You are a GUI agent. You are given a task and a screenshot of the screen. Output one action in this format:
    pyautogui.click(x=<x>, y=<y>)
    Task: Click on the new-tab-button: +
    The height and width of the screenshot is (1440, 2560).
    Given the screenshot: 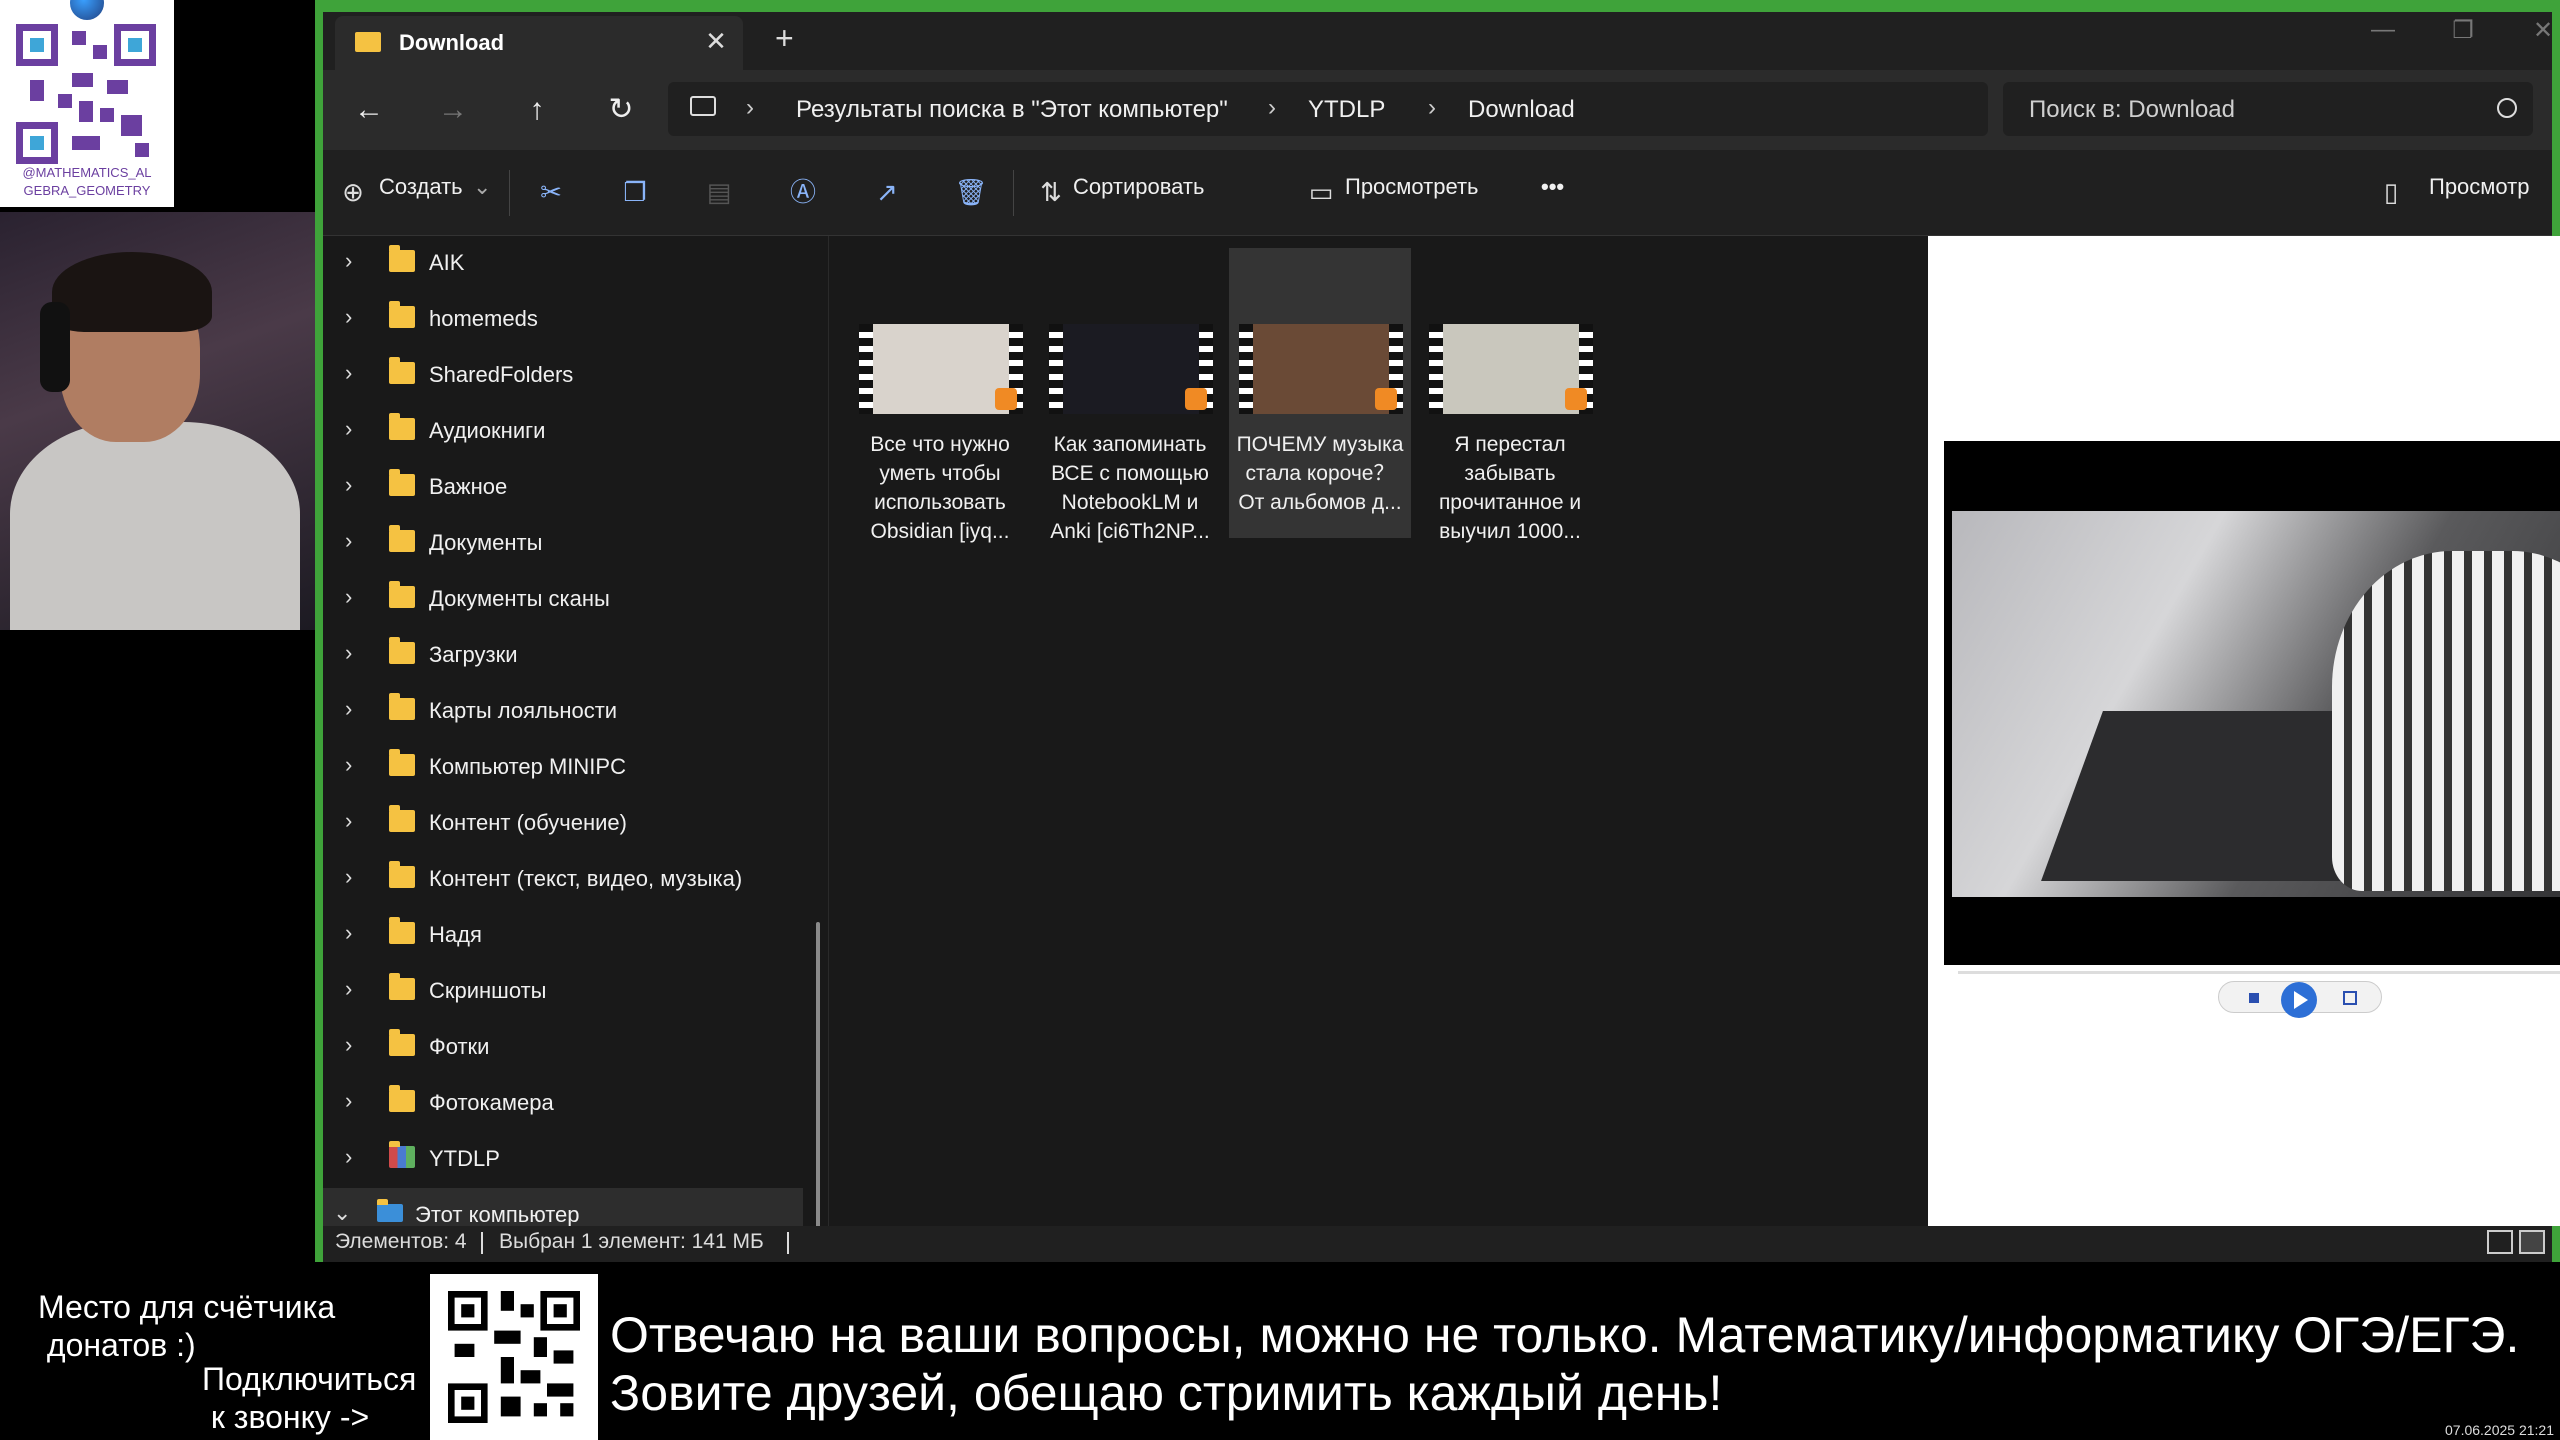 What is the action you would take?
    pyautogui.click(x=784, y=38)
    